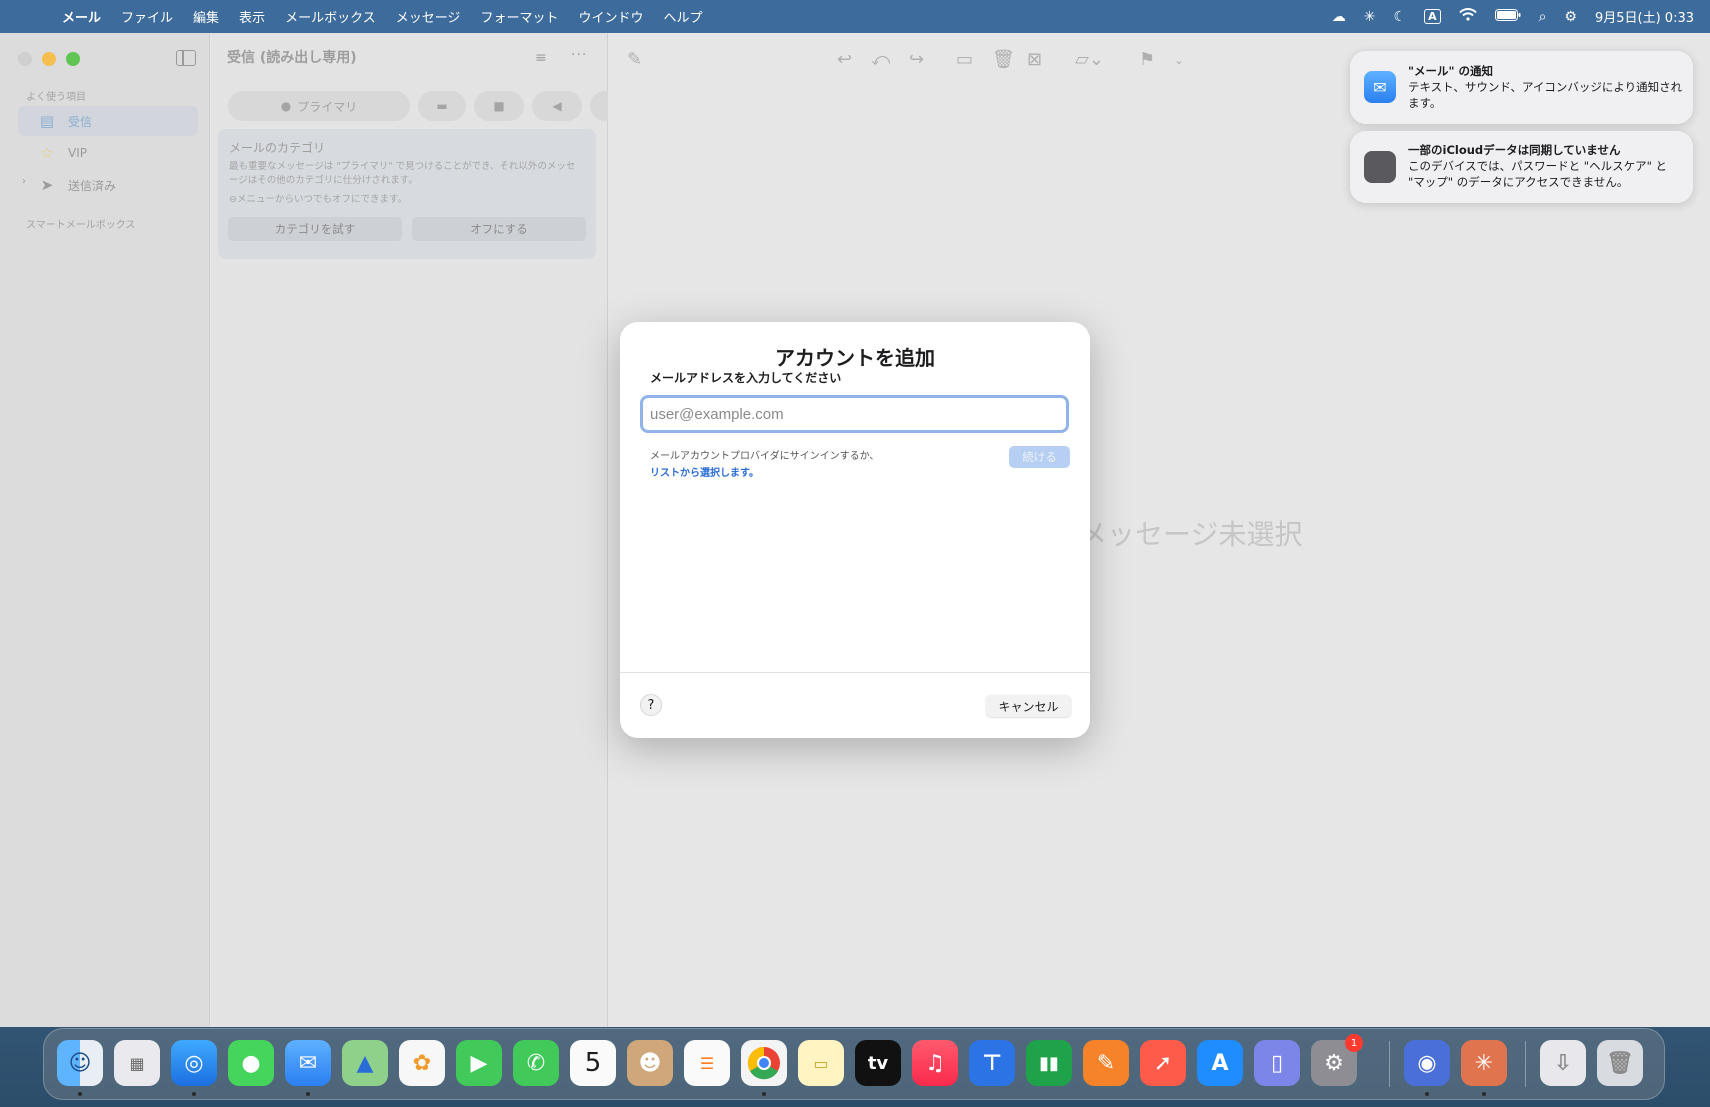 The height and width of the screenshot is (1107, 1710). What do you see at coordinates (704, 471) in the screenshot?
I see `choose-from-list-link: リストから選択します。` at bounding box center [704, 471].